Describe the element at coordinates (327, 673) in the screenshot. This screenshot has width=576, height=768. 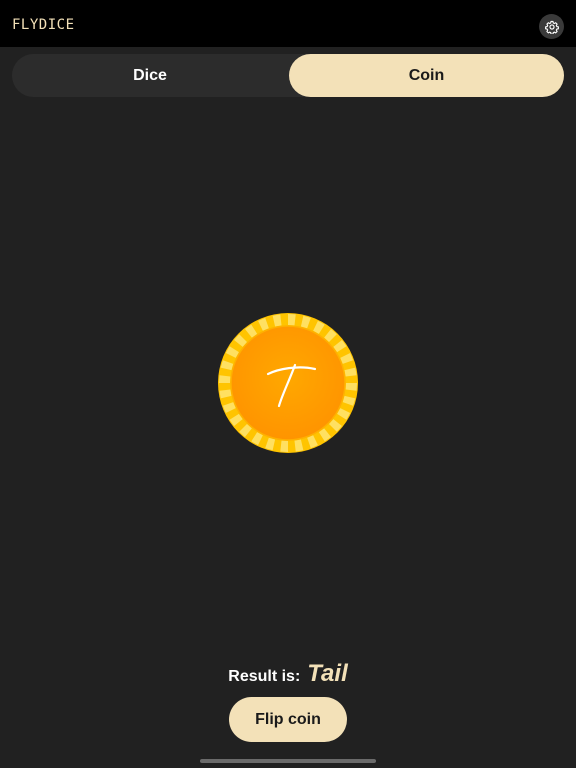
I see `result-value: Tail` at that location.